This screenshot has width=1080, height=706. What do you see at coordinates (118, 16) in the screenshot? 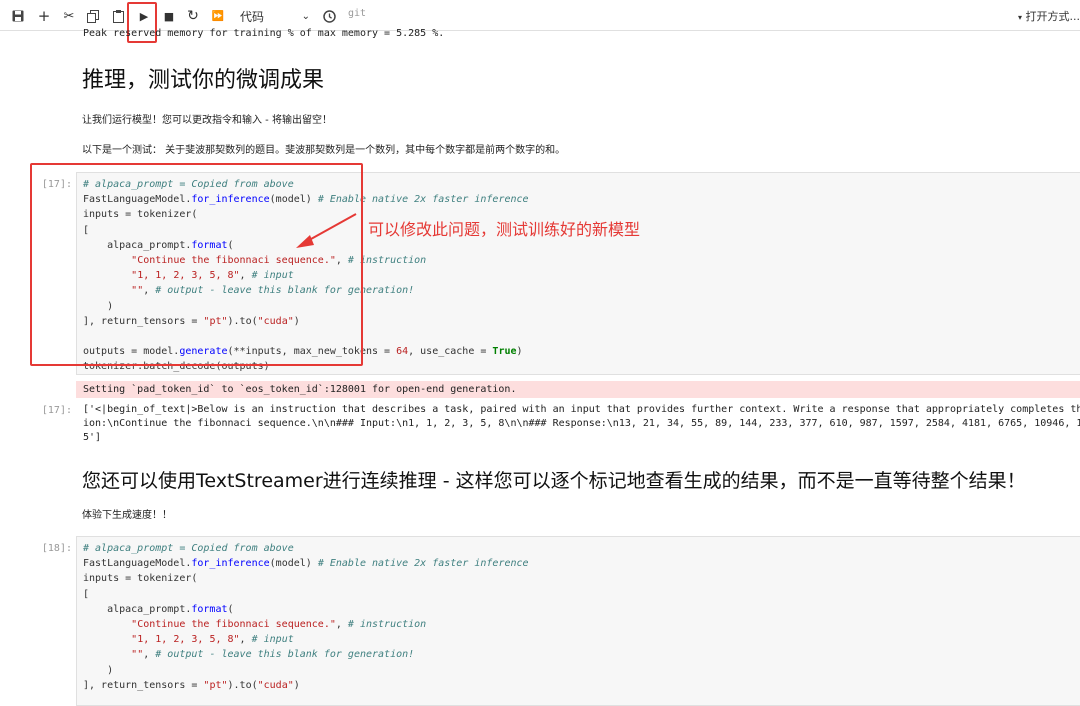
I see `paste-icon` at bounding box center [118, 16].